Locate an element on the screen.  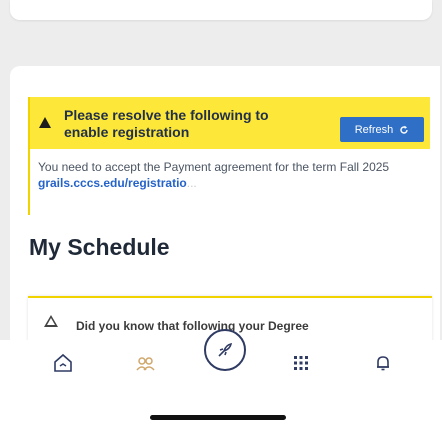
home-icon is located at coordinates (63, 362).